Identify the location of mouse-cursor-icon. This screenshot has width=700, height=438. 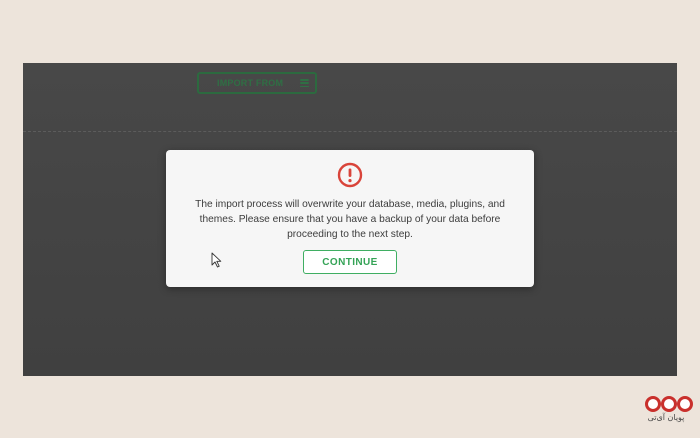
(216, 260).